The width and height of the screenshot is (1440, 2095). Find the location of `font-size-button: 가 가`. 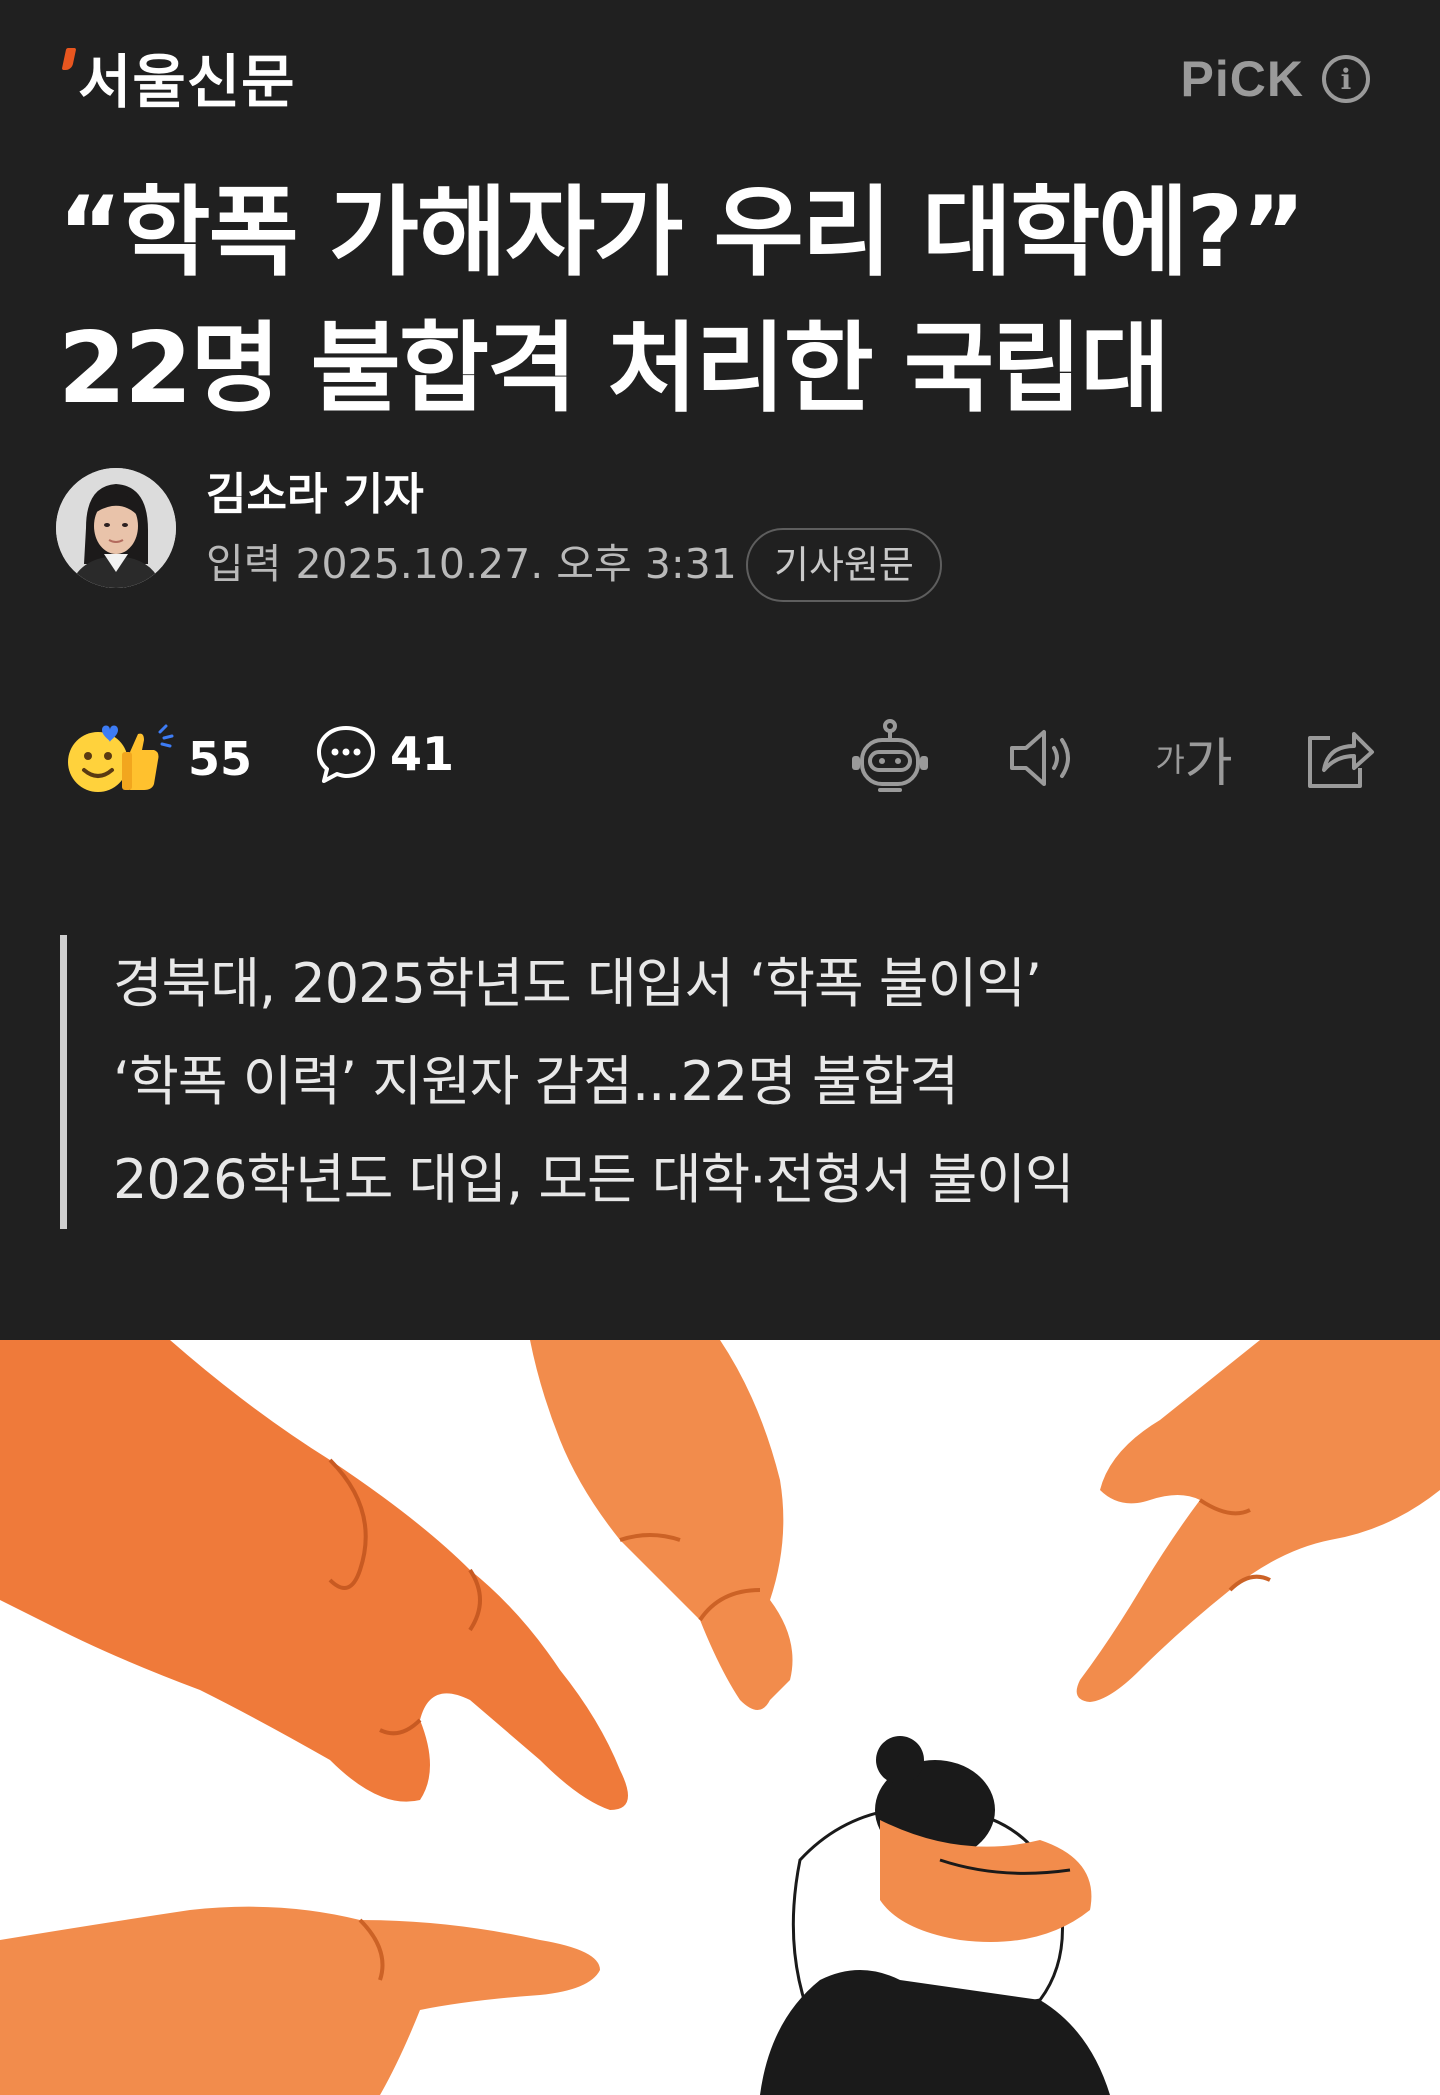

font-size-button: 가 가 is located at coordinates (1194, 758).